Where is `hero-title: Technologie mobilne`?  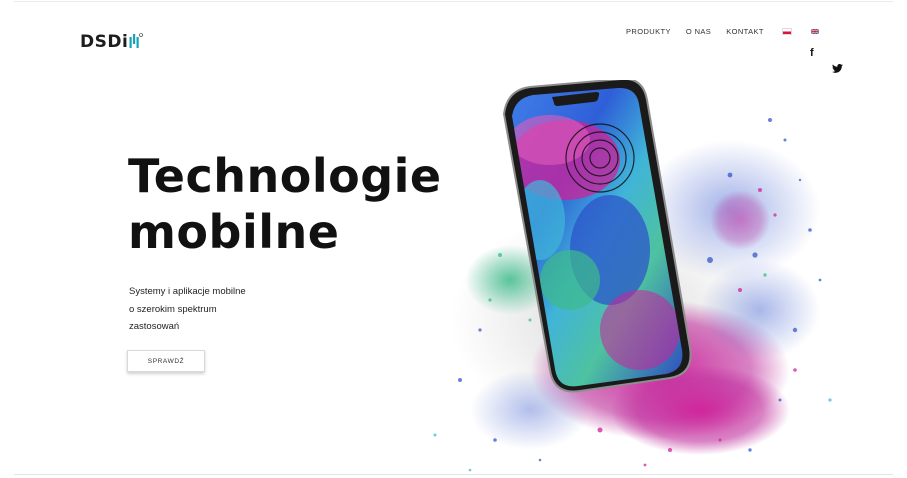 hero-title: Technologie mobilne is located at coordinates (285, 204).